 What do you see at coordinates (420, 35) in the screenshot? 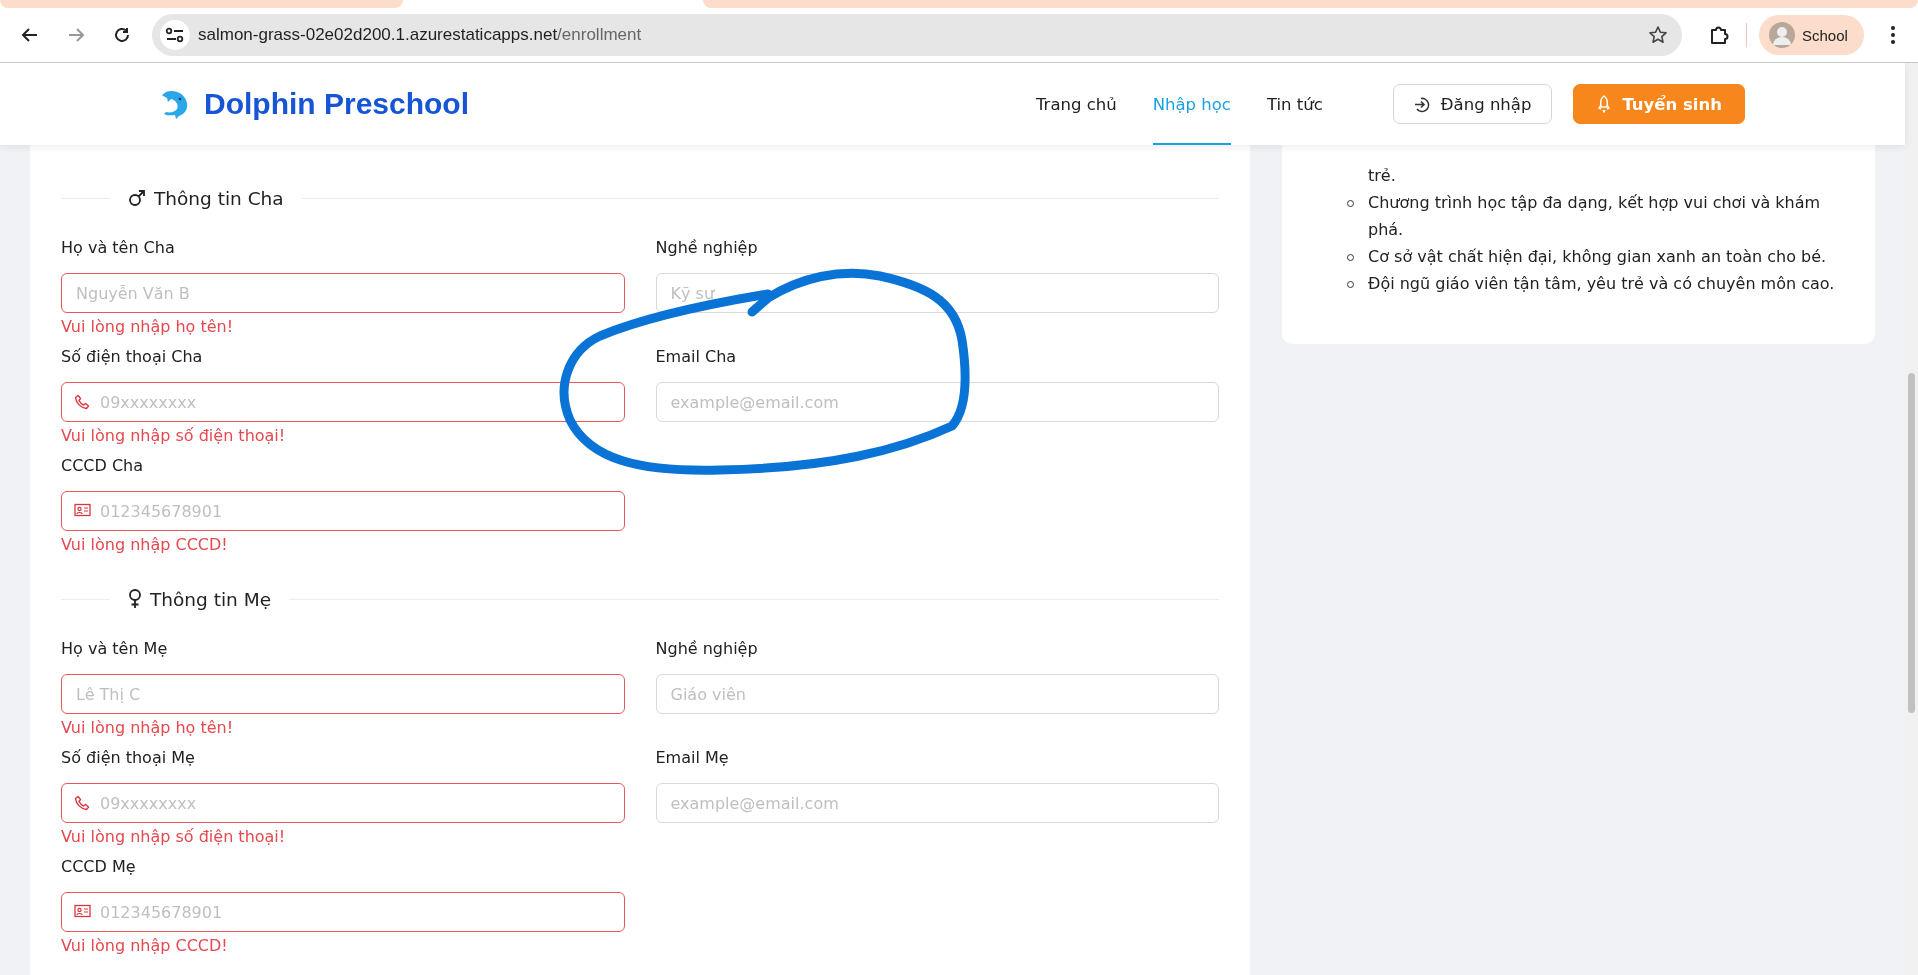
I see `url-text: salmon-grass-02e02d200.1.azurestaticapps.net/enrollment` at bounding box center [420, 35].